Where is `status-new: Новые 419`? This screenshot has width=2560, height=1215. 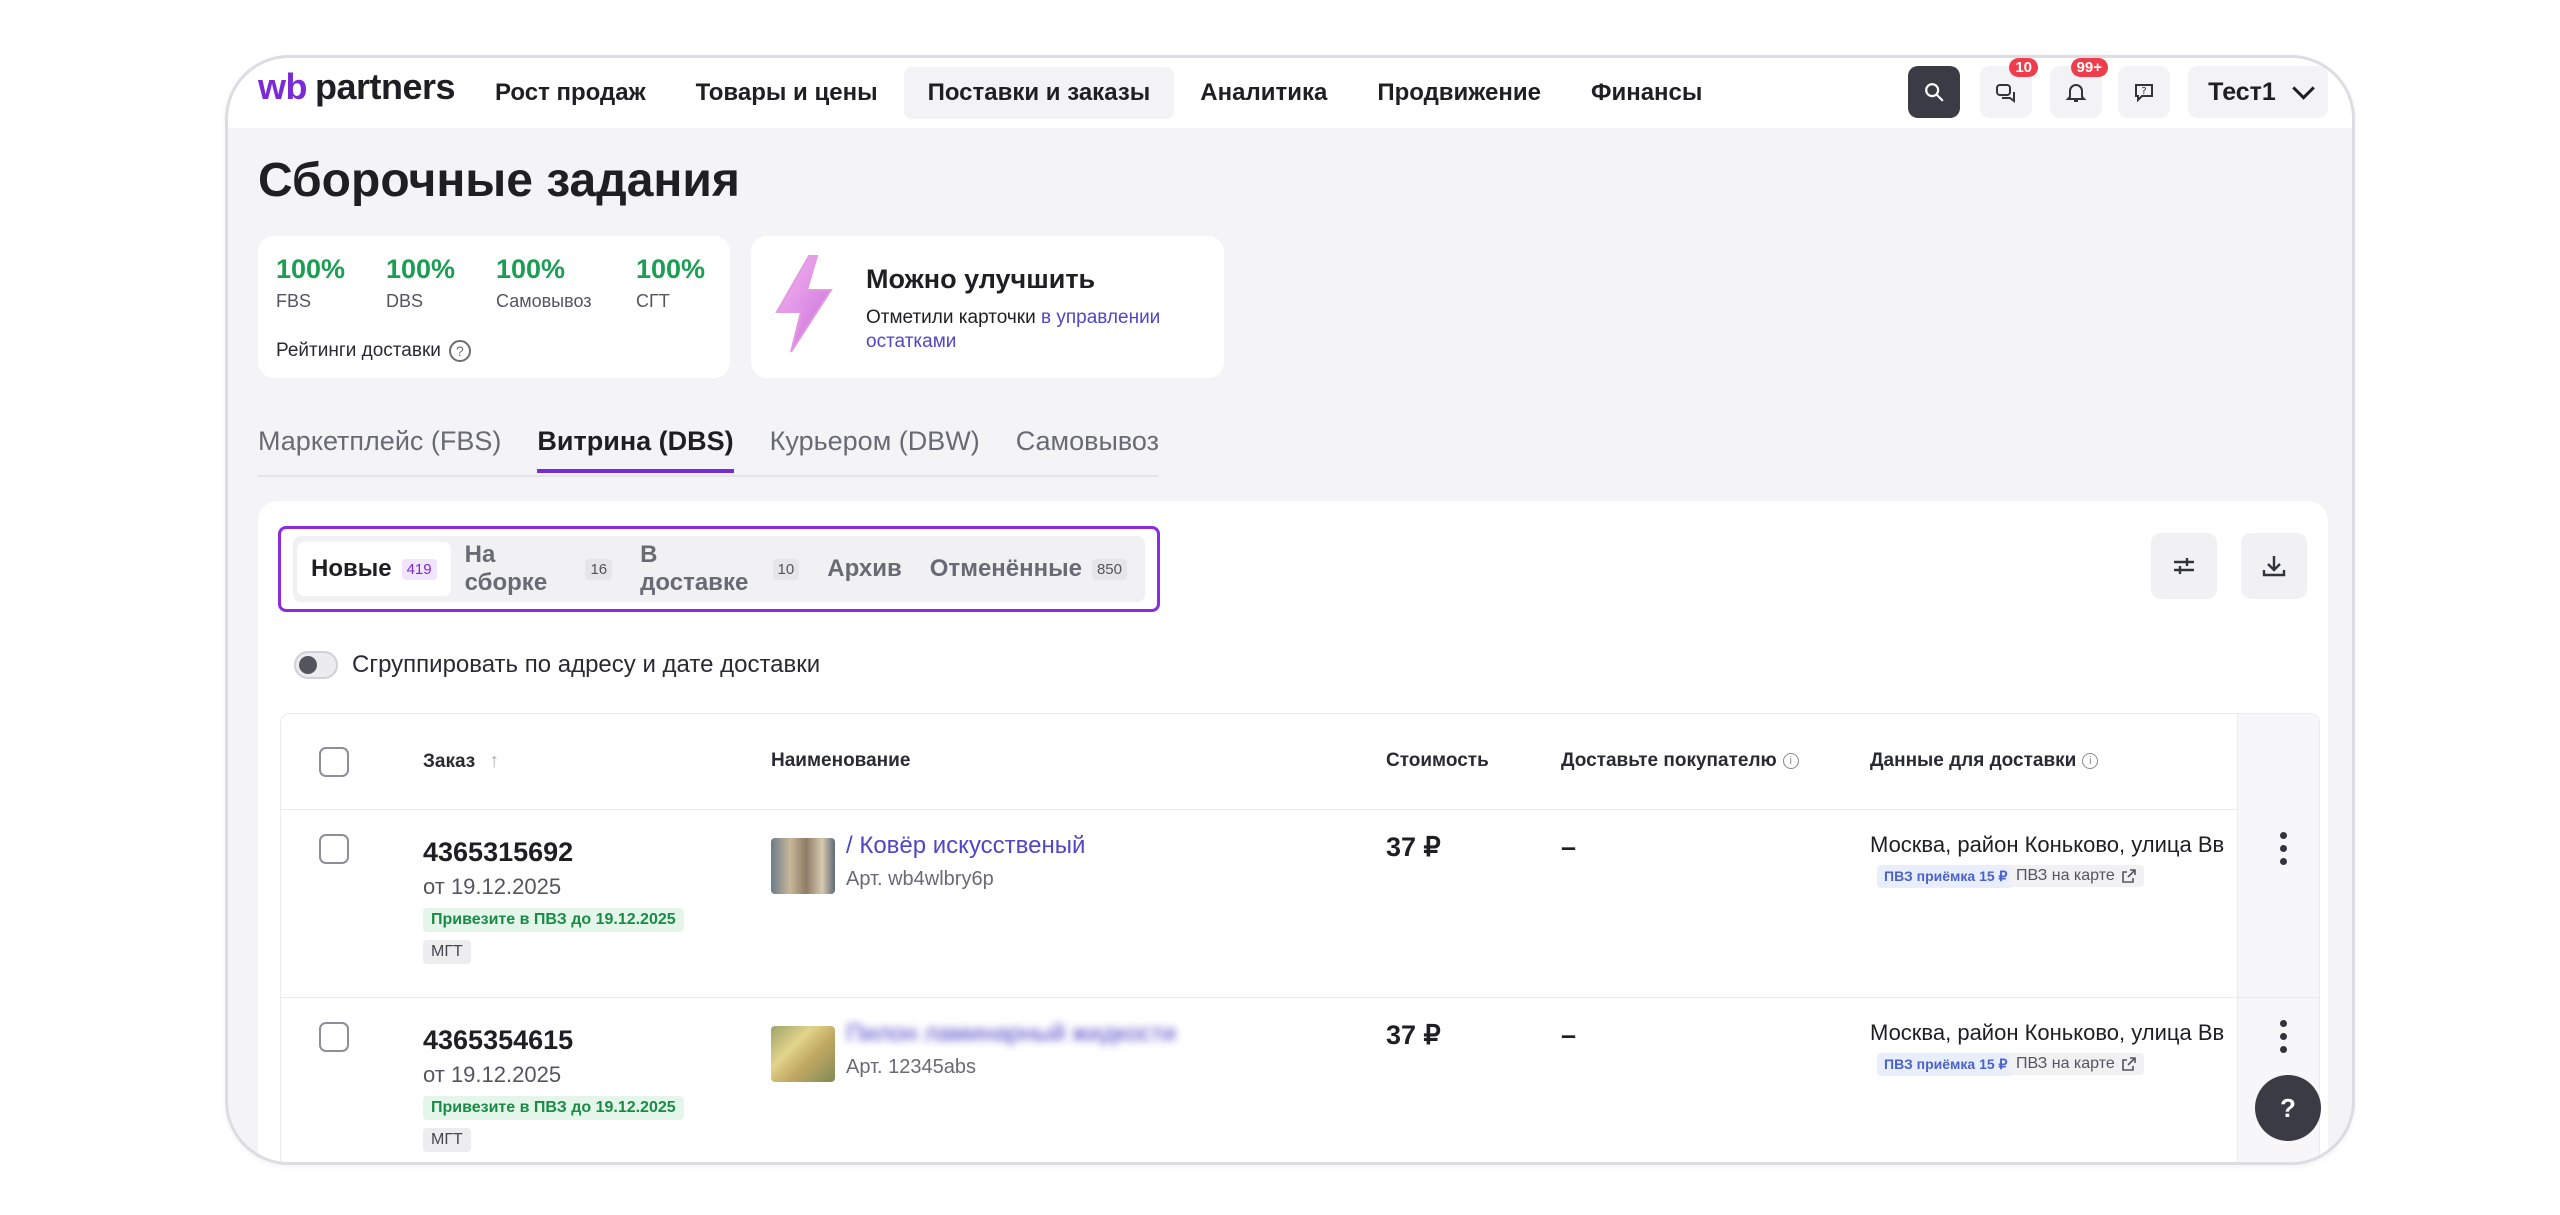 status-new: Новые 419 is located at coordinates (374, 569).